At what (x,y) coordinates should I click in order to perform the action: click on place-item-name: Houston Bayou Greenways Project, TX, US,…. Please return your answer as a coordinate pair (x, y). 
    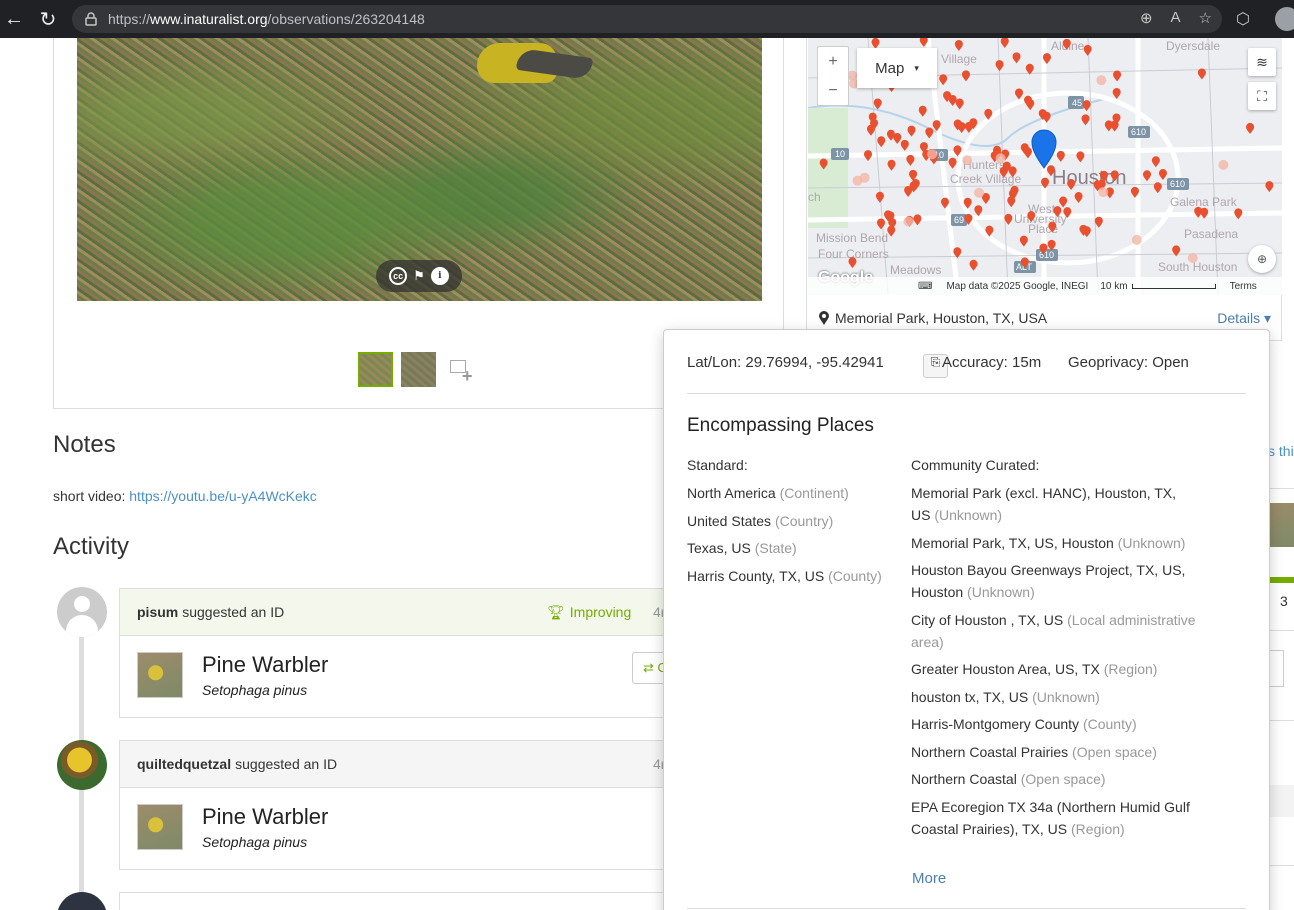
    Looking at the image, I should click on (1048, 581).